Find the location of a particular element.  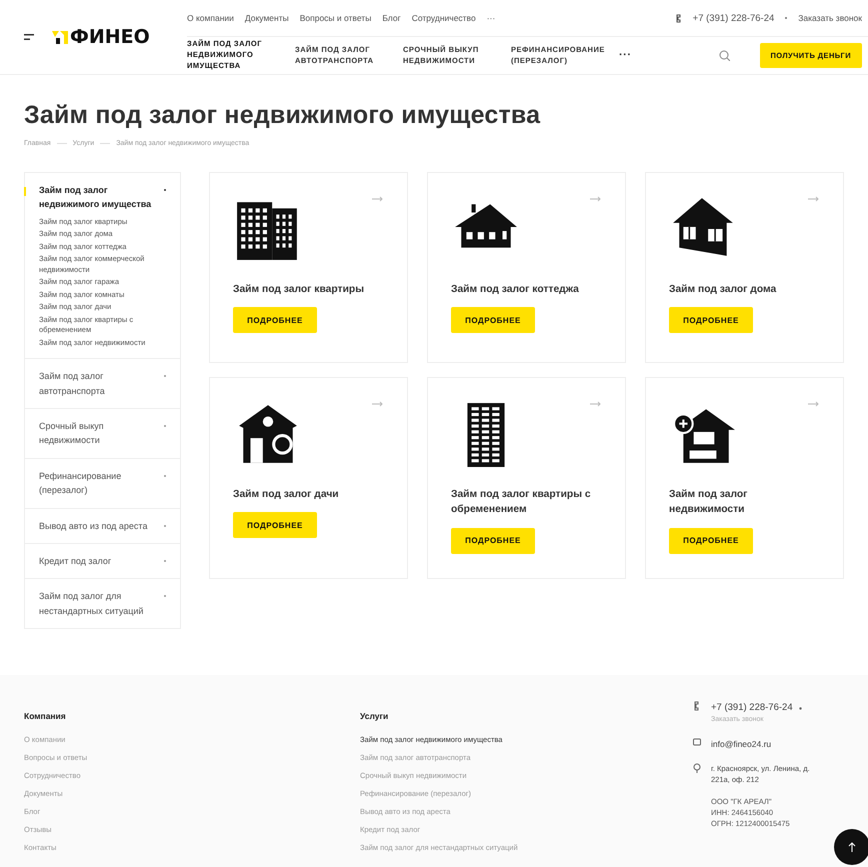

service-card: Займ под залог дома ПОДРОБНЕЕ is located at coordinates (744, 267).